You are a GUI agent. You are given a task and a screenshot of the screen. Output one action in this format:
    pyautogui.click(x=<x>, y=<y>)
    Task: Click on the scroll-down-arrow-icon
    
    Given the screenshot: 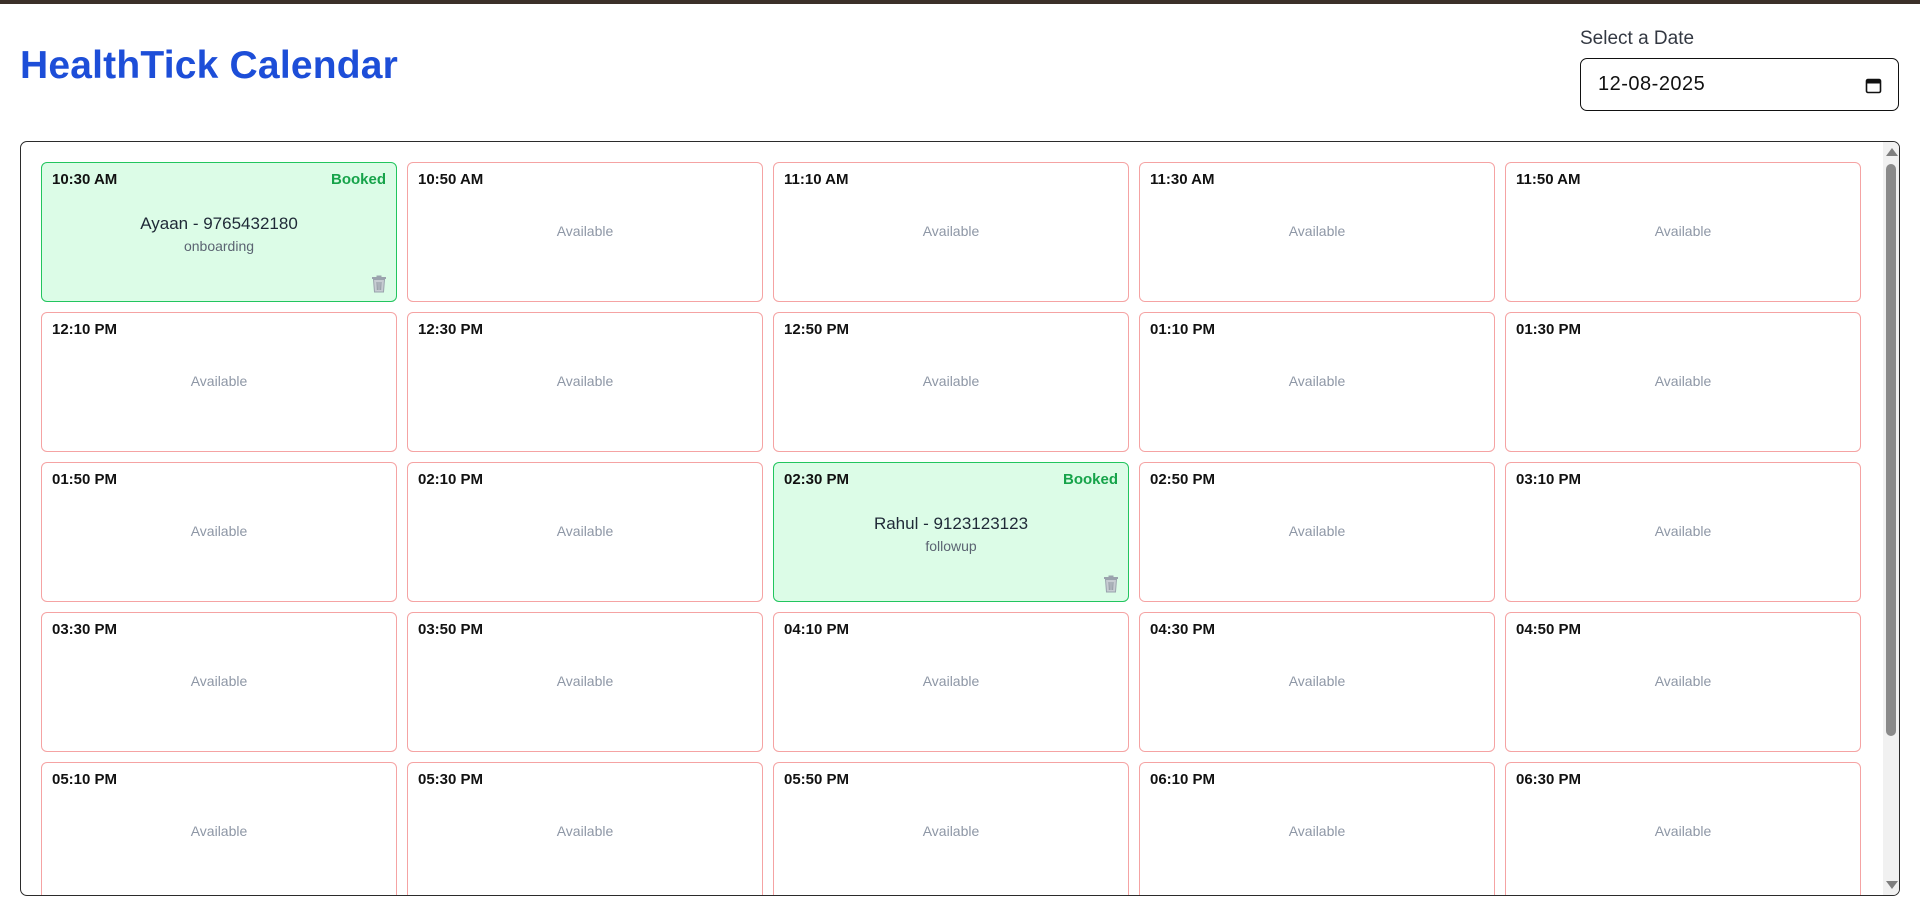 What is the action you would take?
    pyautogui.click(x=1892, y=885)
    